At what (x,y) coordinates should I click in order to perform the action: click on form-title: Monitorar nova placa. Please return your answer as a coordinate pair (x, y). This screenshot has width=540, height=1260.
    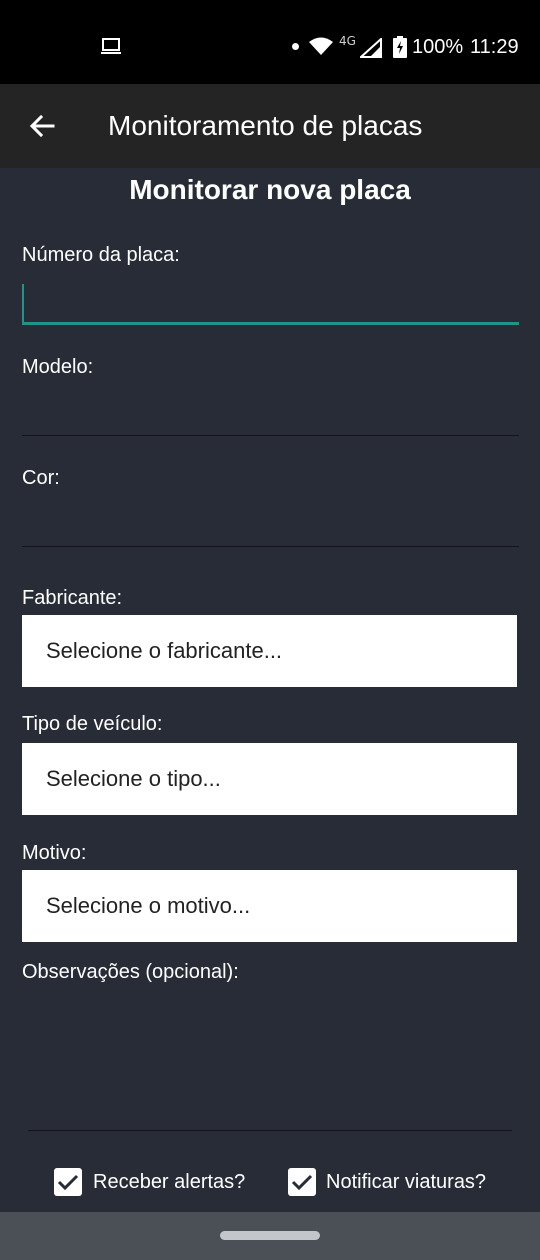
    Looking at the image, I should click on (270, 189).